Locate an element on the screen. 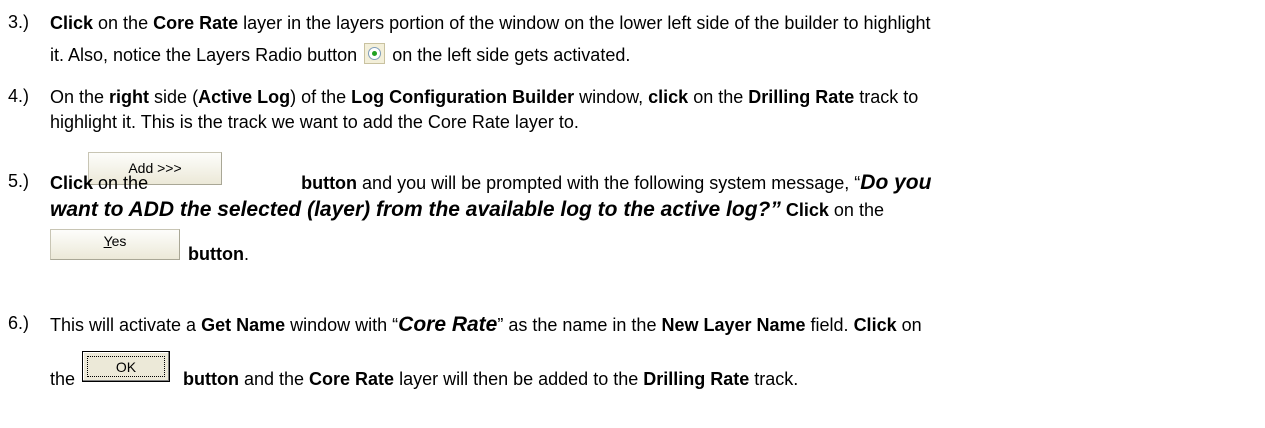  step-number: 5.) is located at coordinates (19, 181).